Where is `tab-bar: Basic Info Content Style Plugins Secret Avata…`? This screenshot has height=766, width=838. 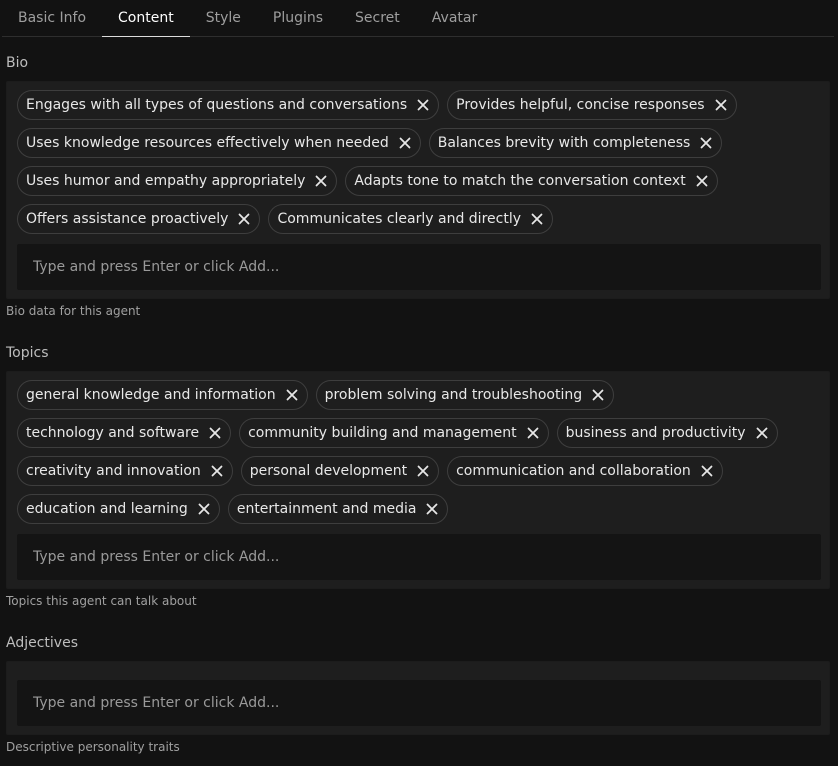 tab-bar: Basic Info Content Style Plugins Secret Avata… is located at coordinates (418, 18).